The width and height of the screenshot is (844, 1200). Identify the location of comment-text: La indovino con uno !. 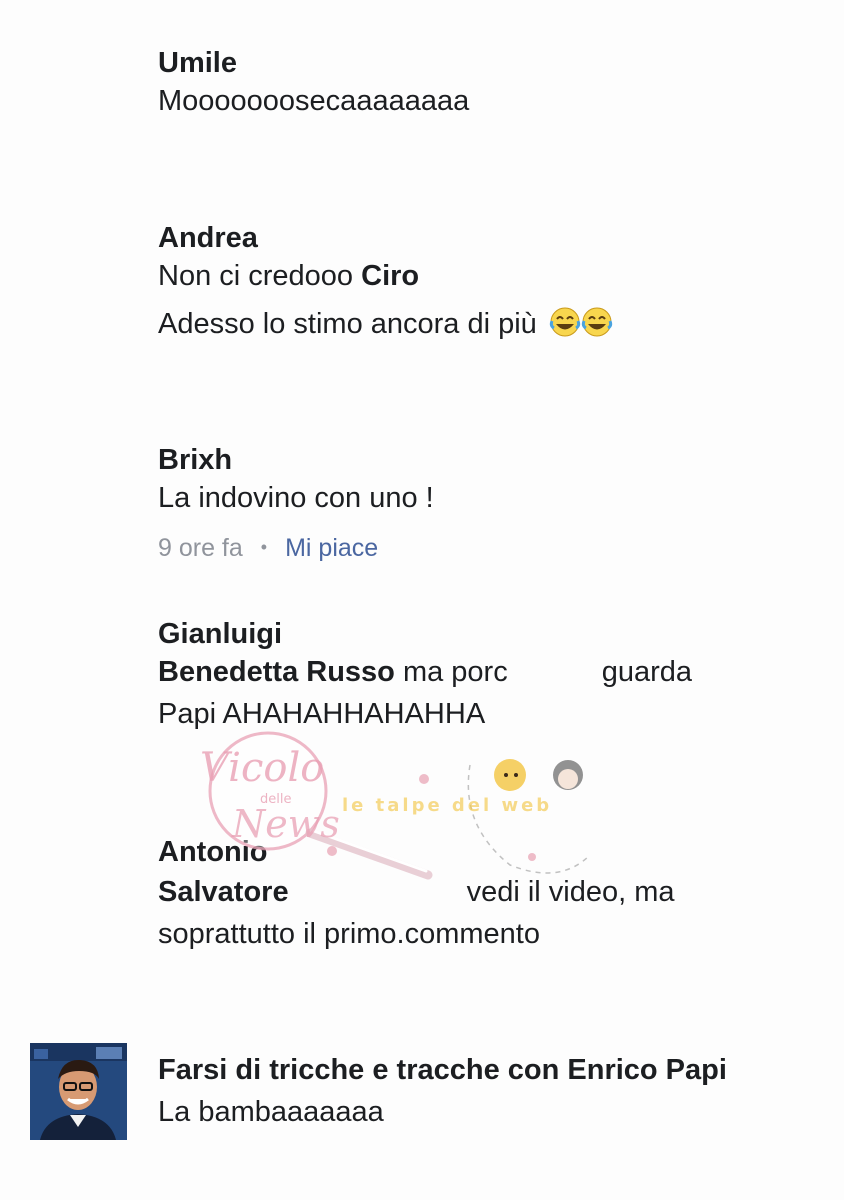
(296, 498).